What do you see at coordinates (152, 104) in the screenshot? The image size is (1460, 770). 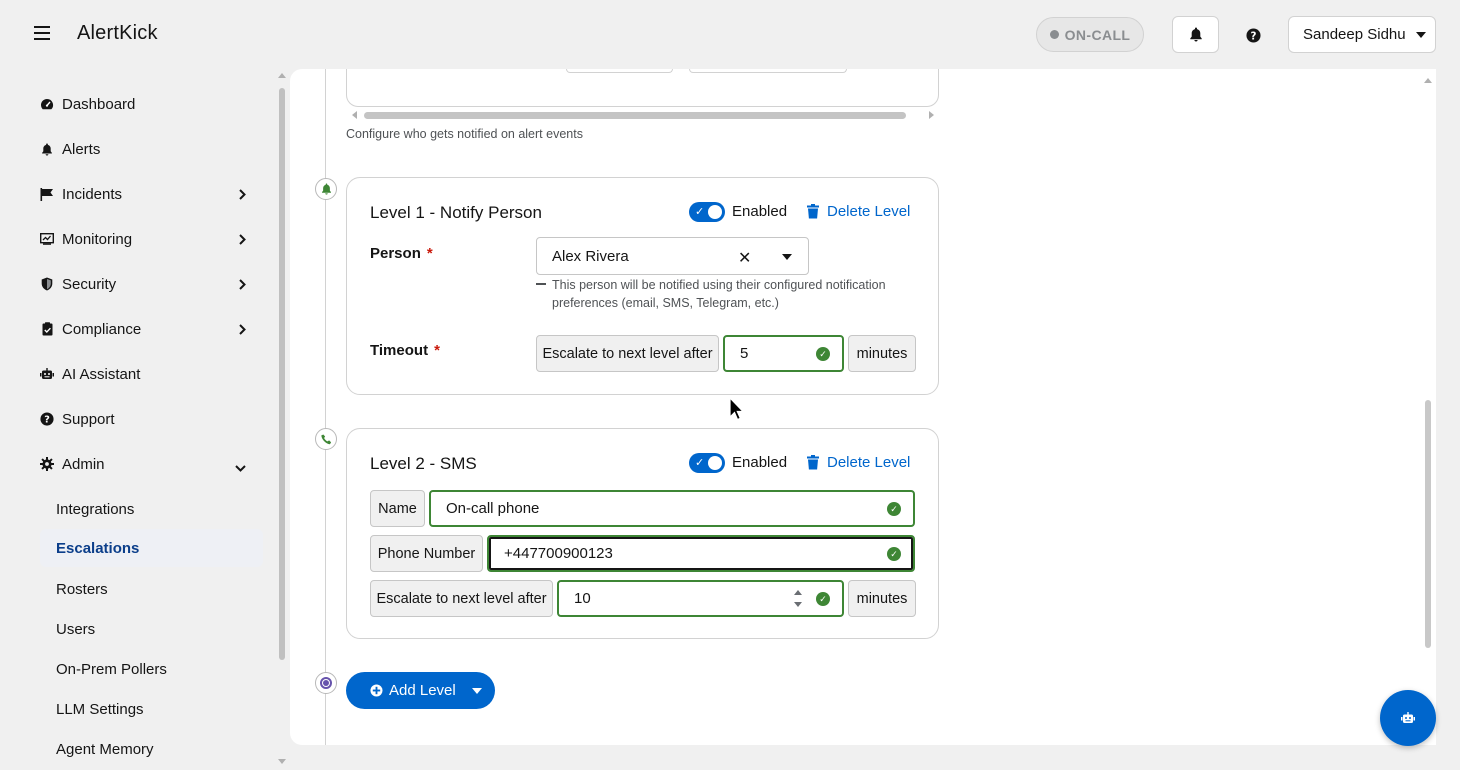 I see `sidebar-item-dashboard: Dashboard` at bounding box center [152, 104].